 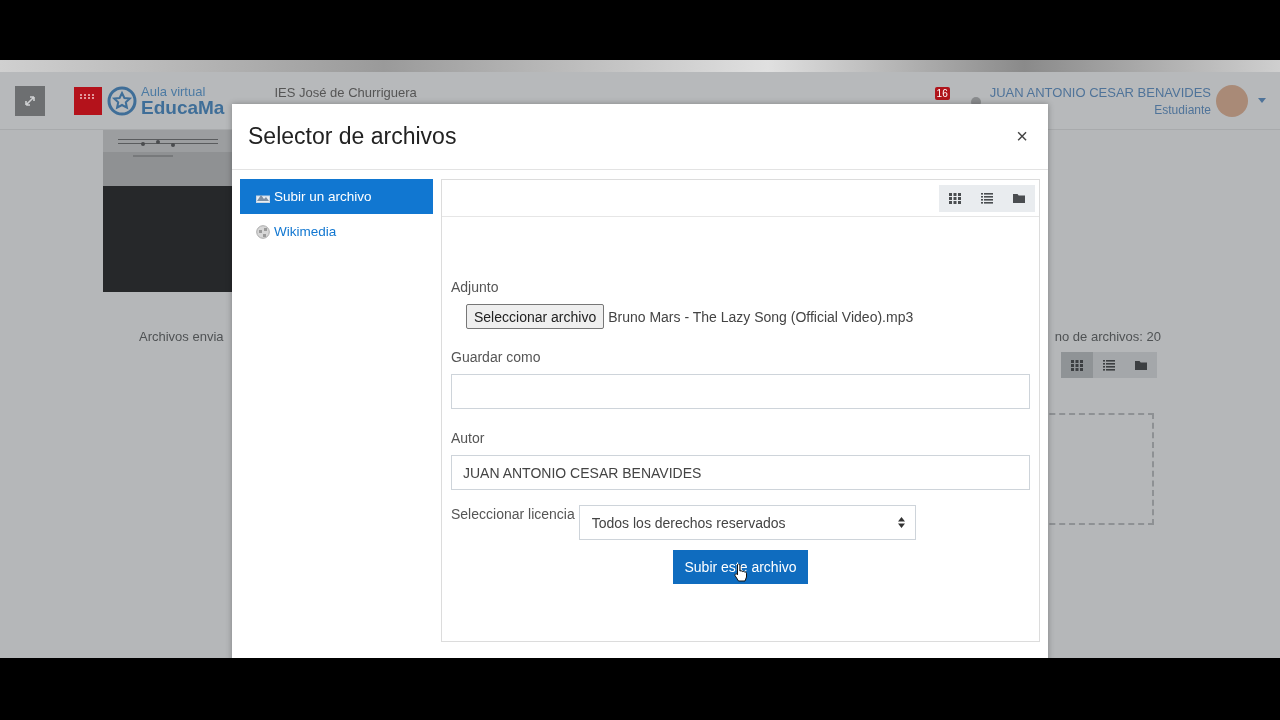 I want to click on source-item: Wikimedia, so click(x=336, y=231).